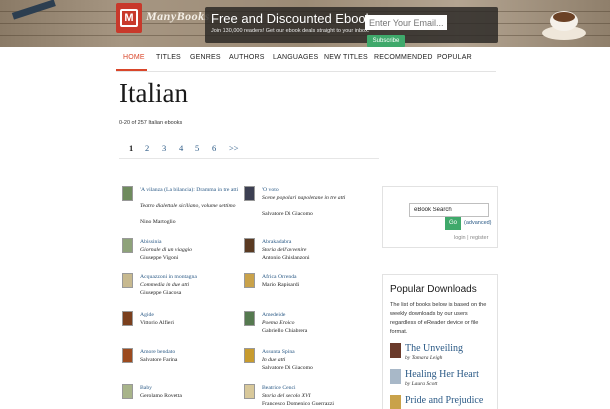 The height and width of the screenshot is (409, 610). What do you see at coordinates (192, 388) in the screenshot?
I see `book-title: Baby` at bounding box center [192, 388].